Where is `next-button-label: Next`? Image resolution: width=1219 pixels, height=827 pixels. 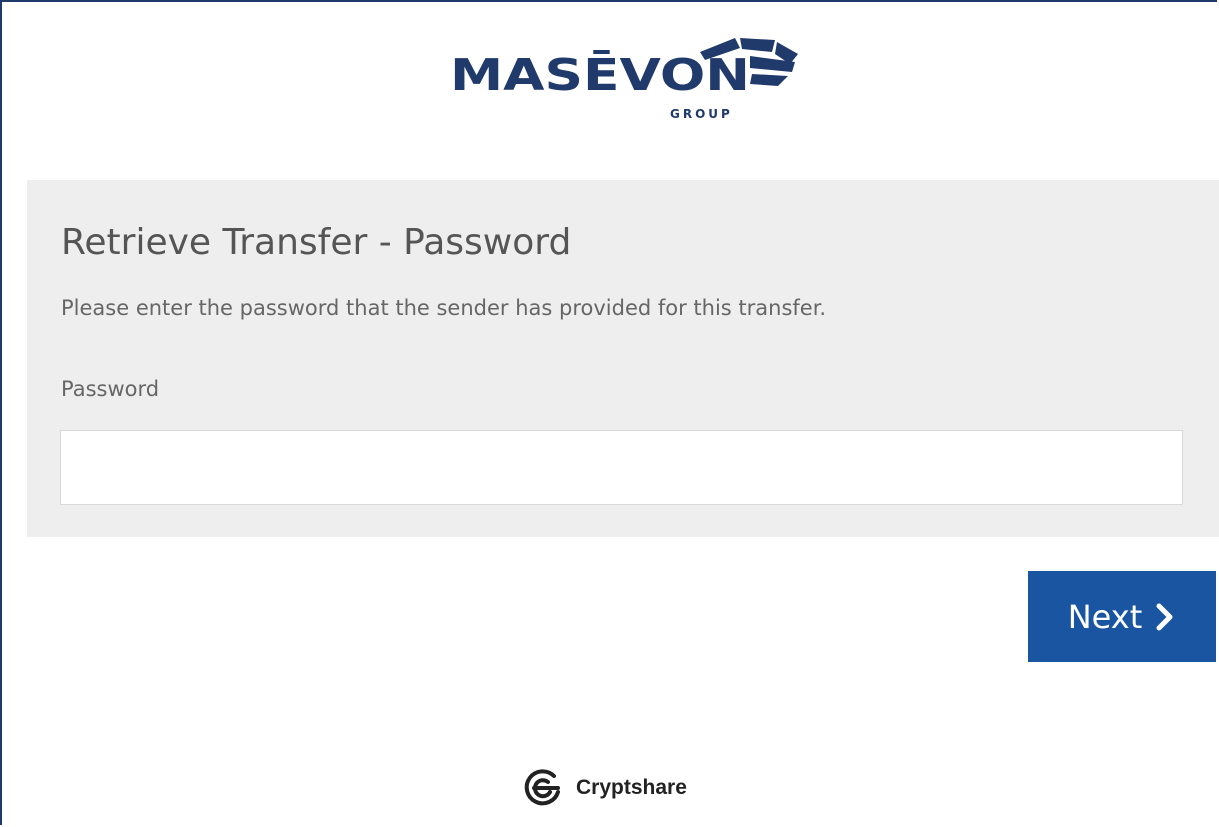 next-button-label: Next is located at coordinates (1105, 616).